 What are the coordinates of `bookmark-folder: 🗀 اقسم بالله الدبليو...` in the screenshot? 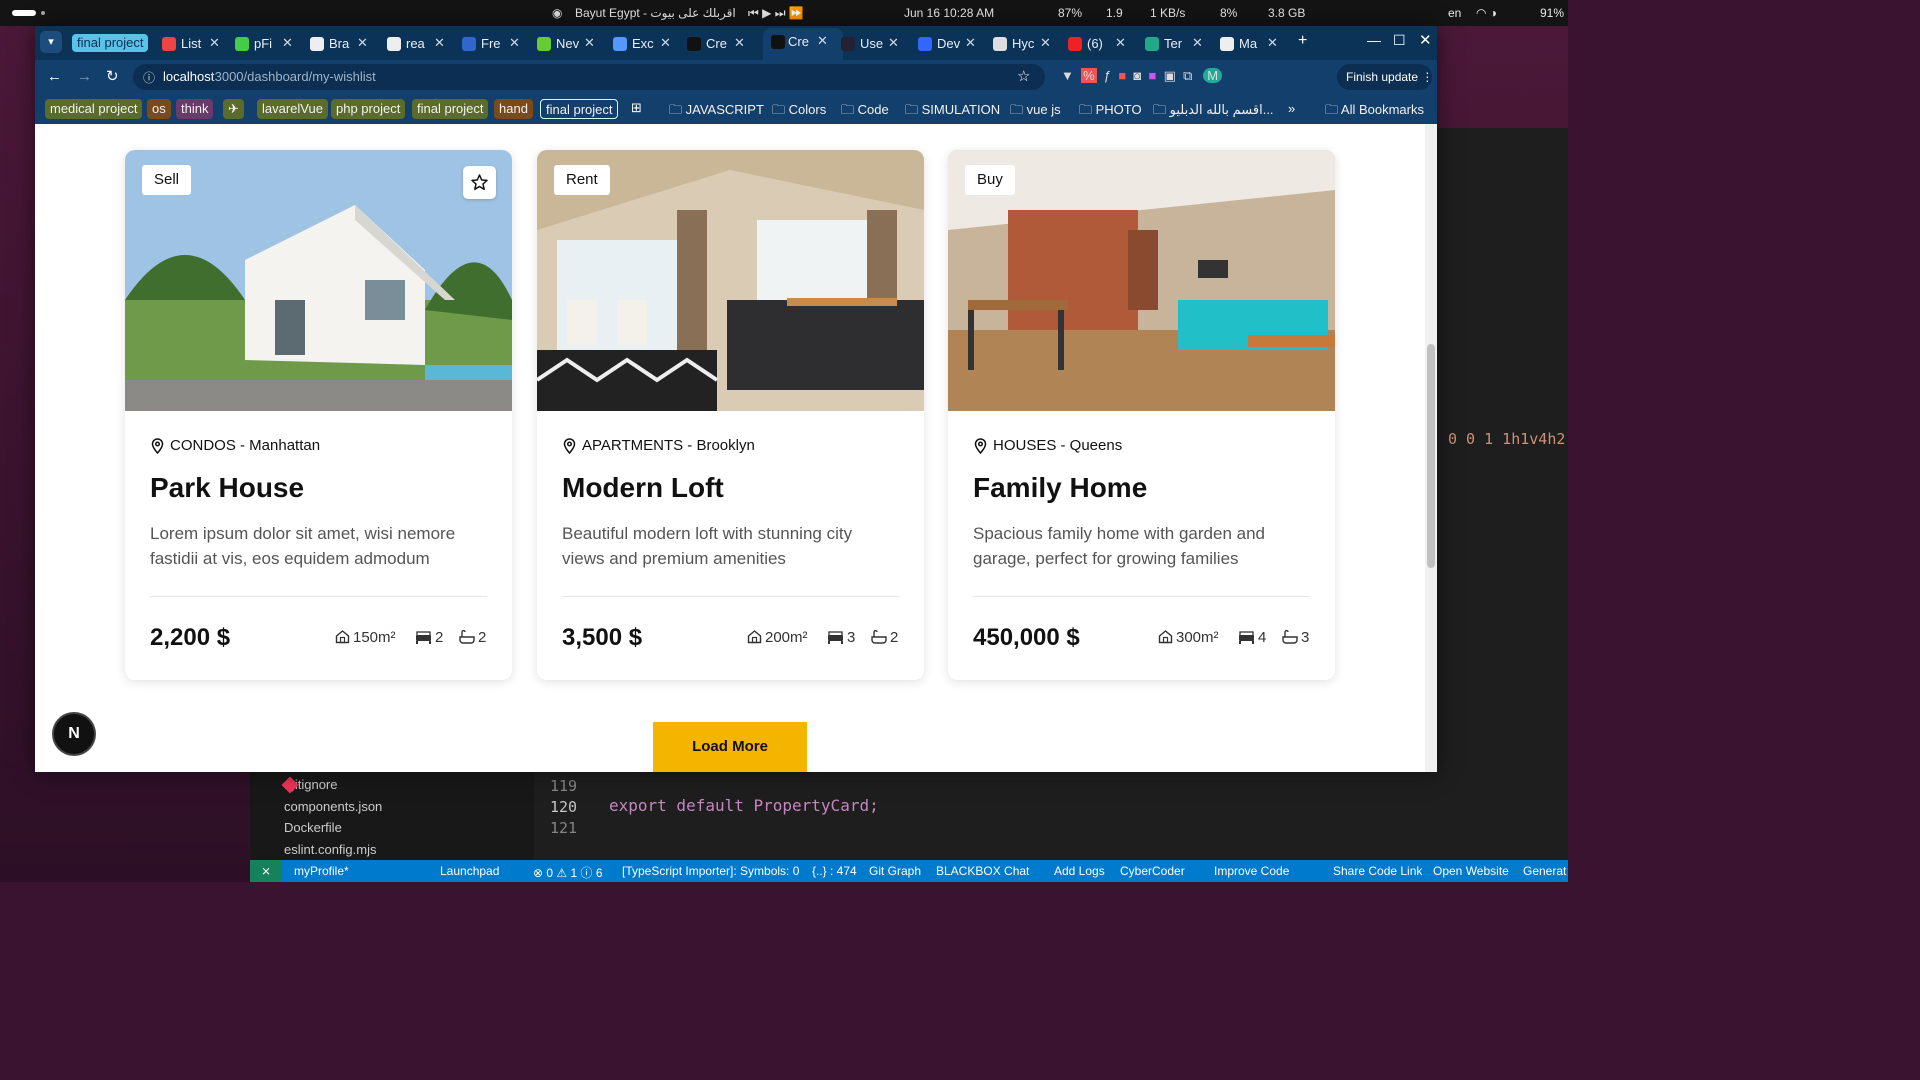 It's located at (1213, 112).